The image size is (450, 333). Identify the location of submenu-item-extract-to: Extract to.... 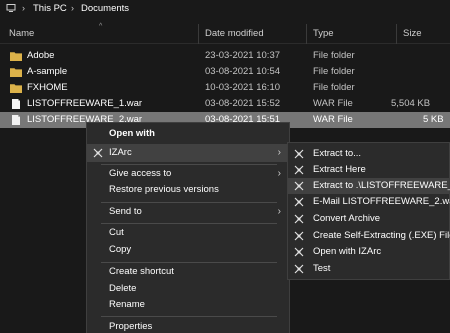
(368, 154).